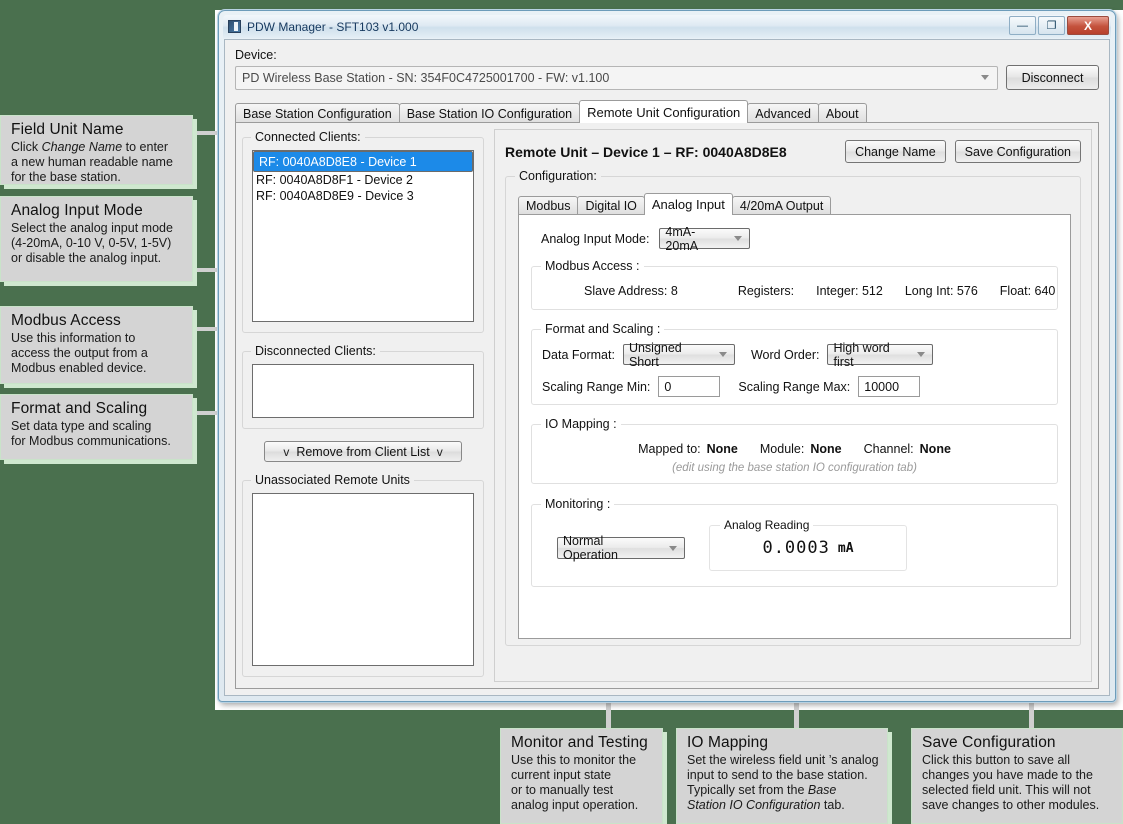 This screenshot has width=1123, height=824. Describe the element at coordinates (1051, 25) in the screenshot. I see `maximize-button: ❐` at that location.